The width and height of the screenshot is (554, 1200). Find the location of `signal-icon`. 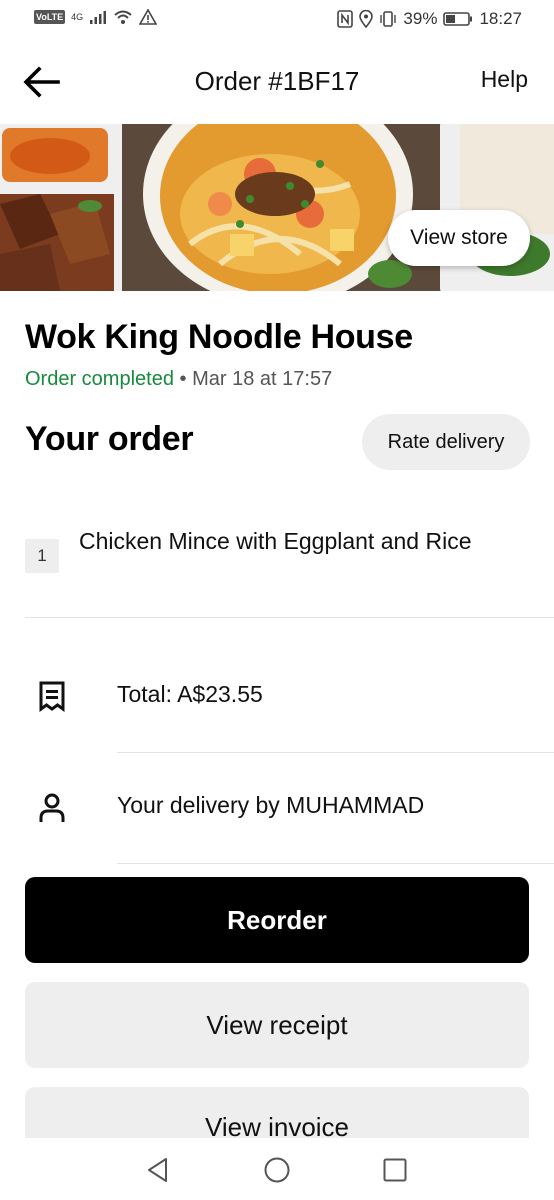

signal-icon is located at coordinates (98, 17).